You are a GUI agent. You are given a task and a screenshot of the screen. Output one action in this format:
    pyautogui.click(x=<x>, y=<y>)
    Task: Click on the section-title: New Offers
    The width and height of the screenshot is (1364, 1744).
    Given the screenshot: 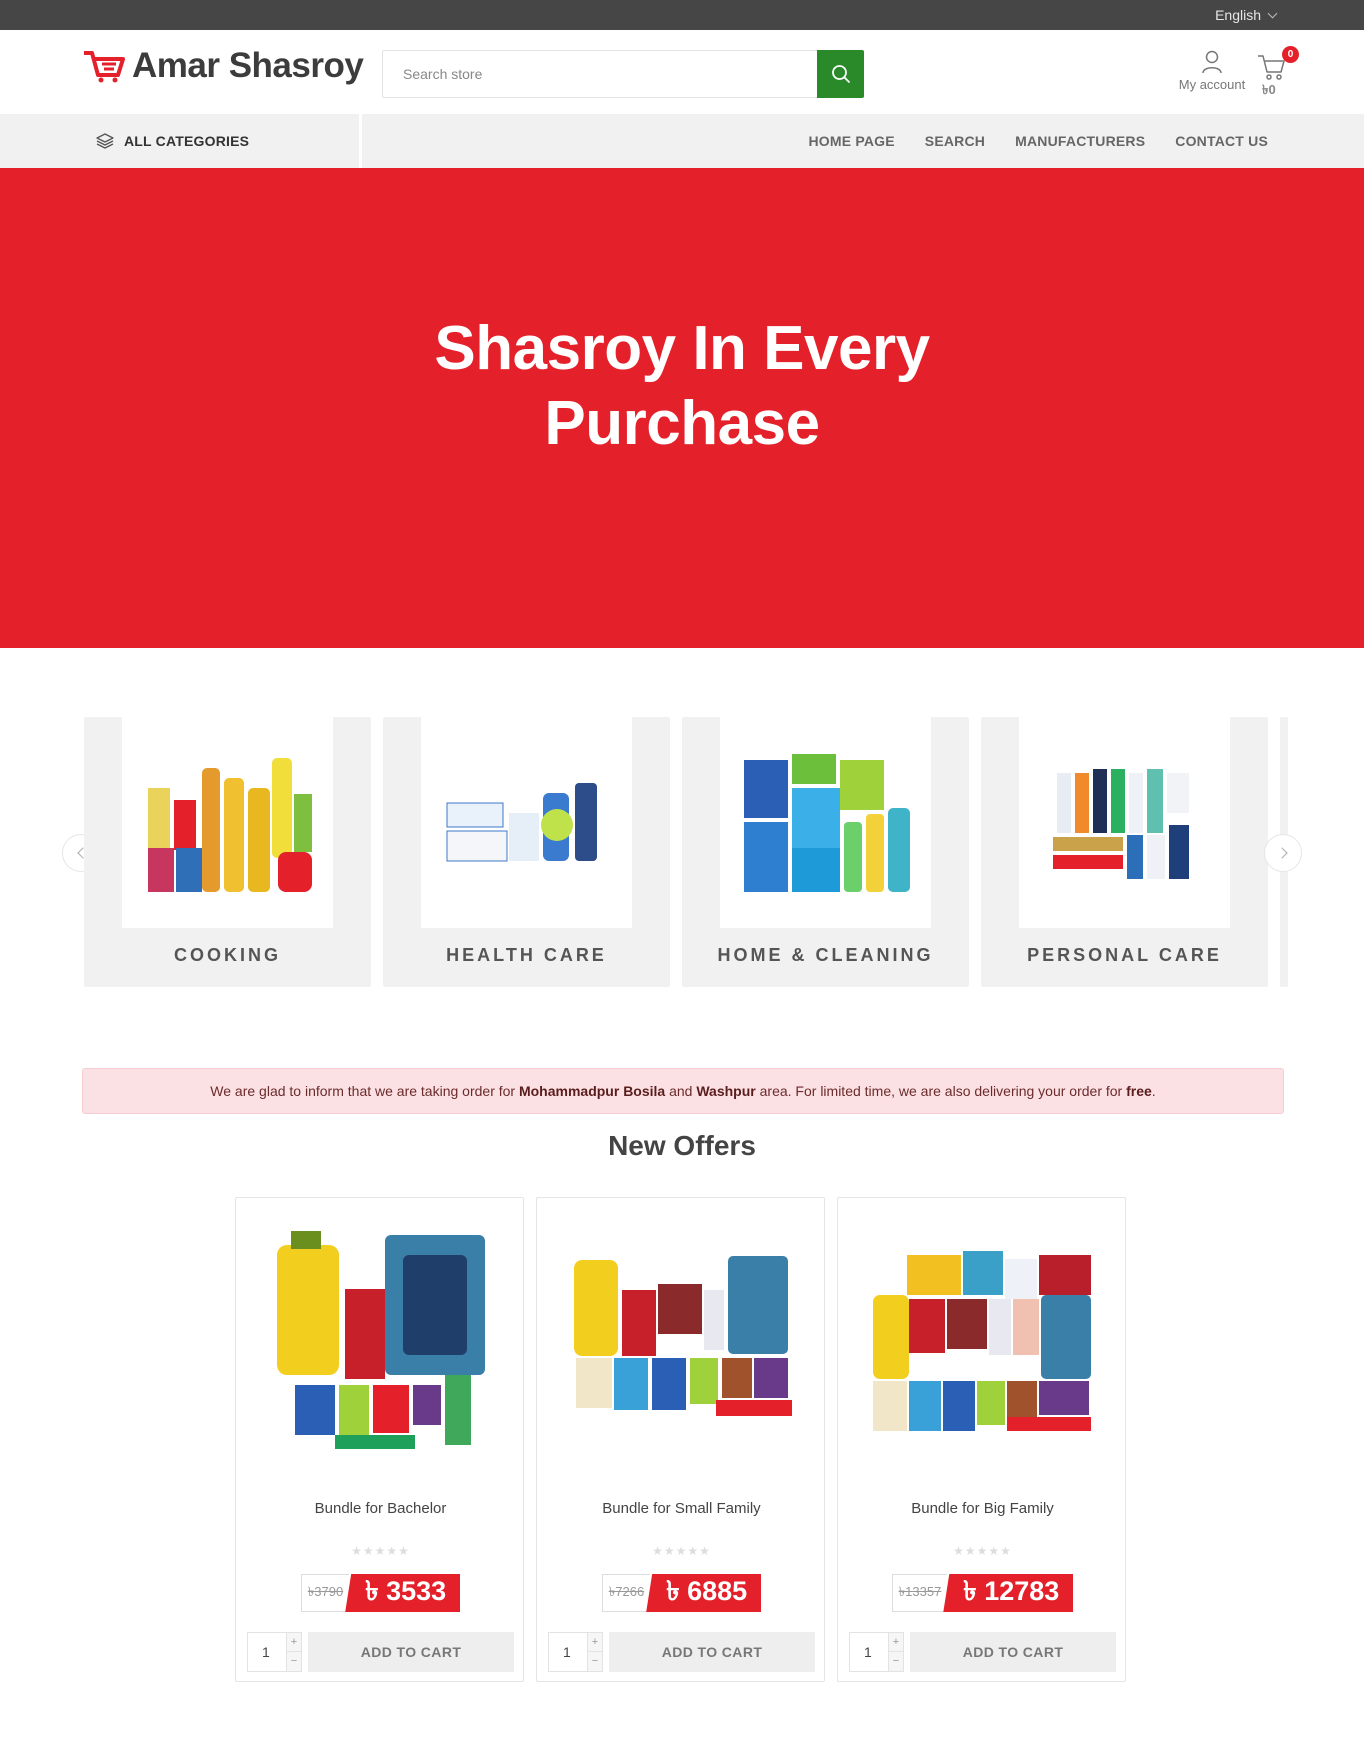 What is the action you would take?
    pyautogui.click(x=682, y=1145)
    